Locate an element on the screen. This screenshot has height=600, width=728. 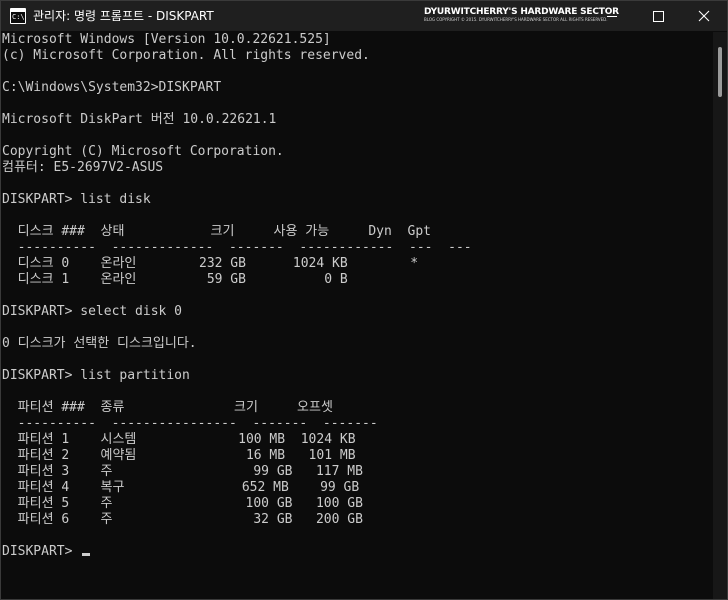
console-line: DISKPART> select disk 0 is located at coordinates (92, 311).